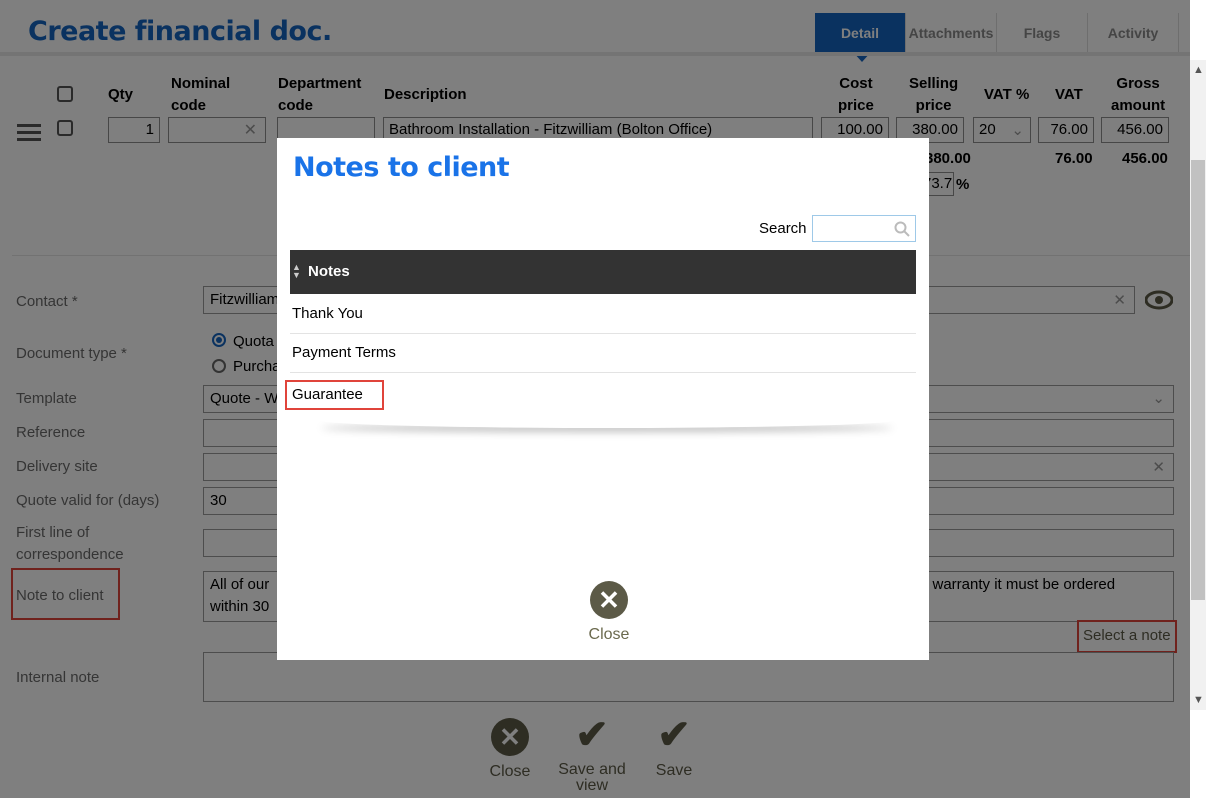  I want to click on note-row-guarantee-highlight: Guarantee, so click(334, 395).